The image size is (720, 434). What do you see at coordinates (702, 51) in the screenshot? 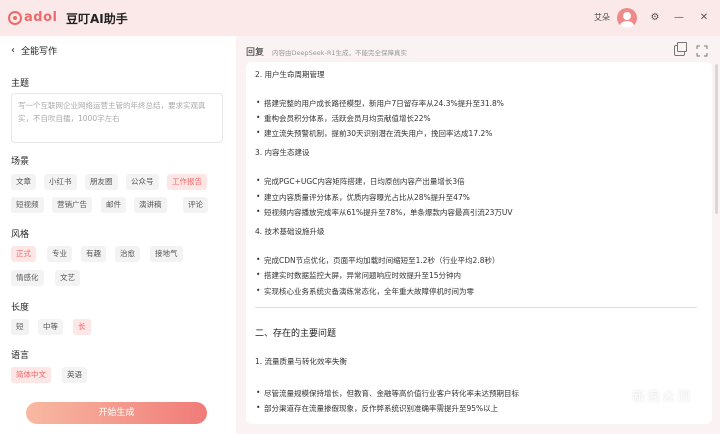
I see `expand-icon` at bounding box center [702, 51].